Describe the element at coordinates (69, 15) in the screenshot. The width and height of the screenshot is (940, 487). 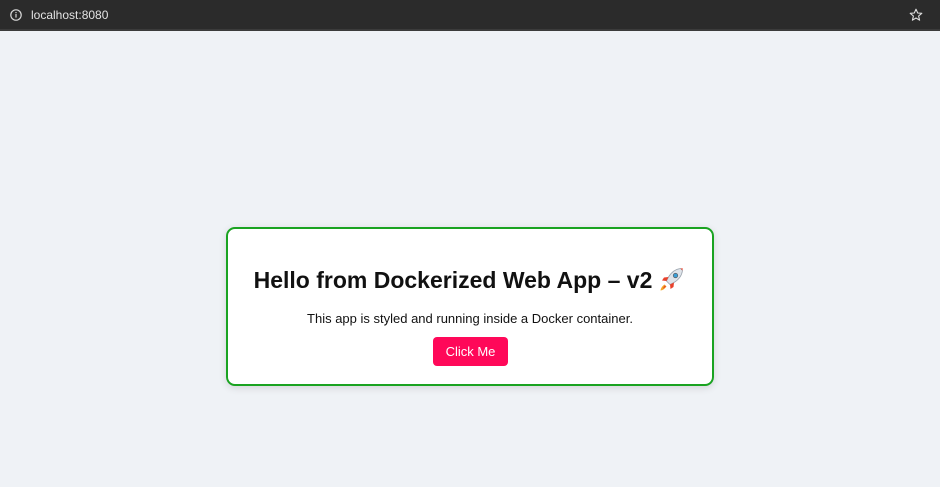
I see `url-field: localhost:8080` at that location.